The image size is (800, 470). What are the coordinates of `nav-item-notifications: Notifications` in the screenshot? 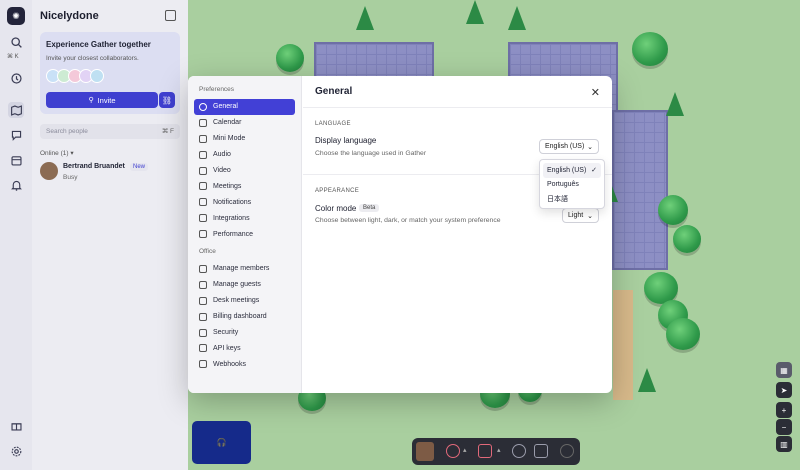 It's located at (244, 202).